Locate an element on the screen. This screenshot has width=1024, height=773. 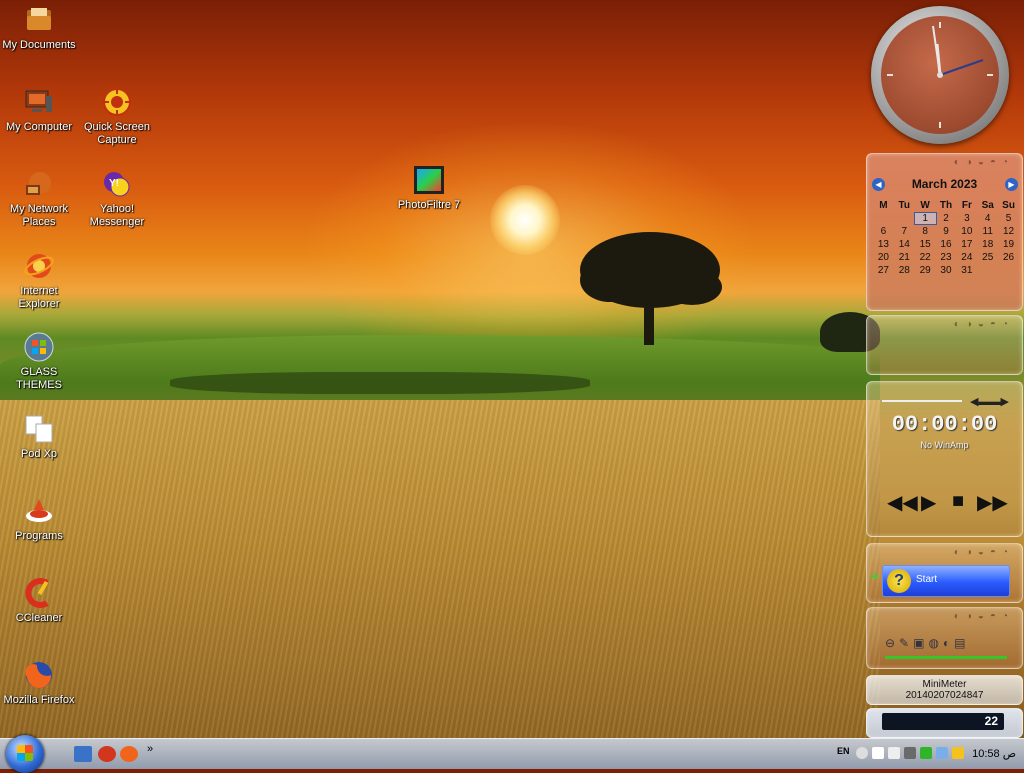
calendar-day: 26 is located at coordinates (1008, 257).